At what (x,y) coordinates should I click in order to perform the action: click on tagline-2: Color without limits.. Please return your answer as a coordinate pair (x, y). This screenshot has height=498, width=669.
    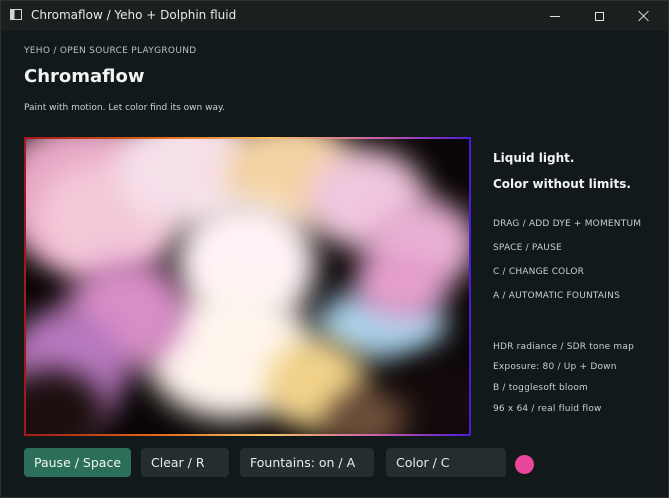
    Looking at the image, I should click on (562, 184).